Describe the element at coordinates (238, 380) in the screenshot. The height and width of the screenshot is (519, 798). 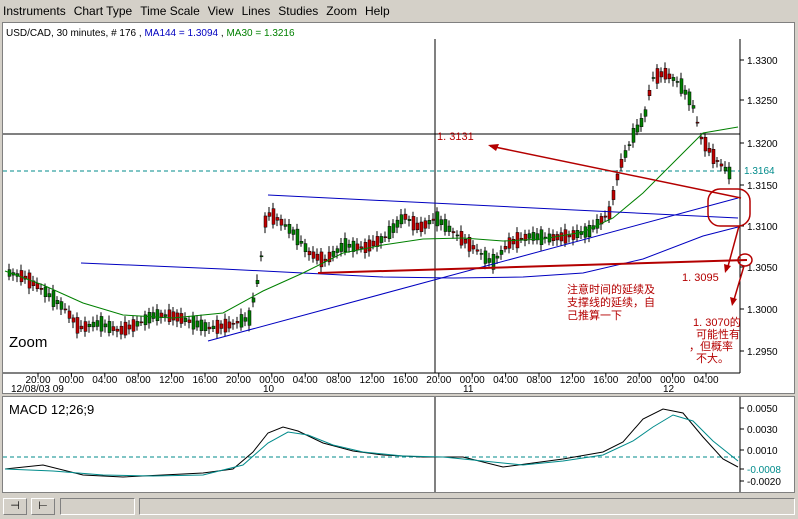
I see `time-tick-label: 20:00` at that location.